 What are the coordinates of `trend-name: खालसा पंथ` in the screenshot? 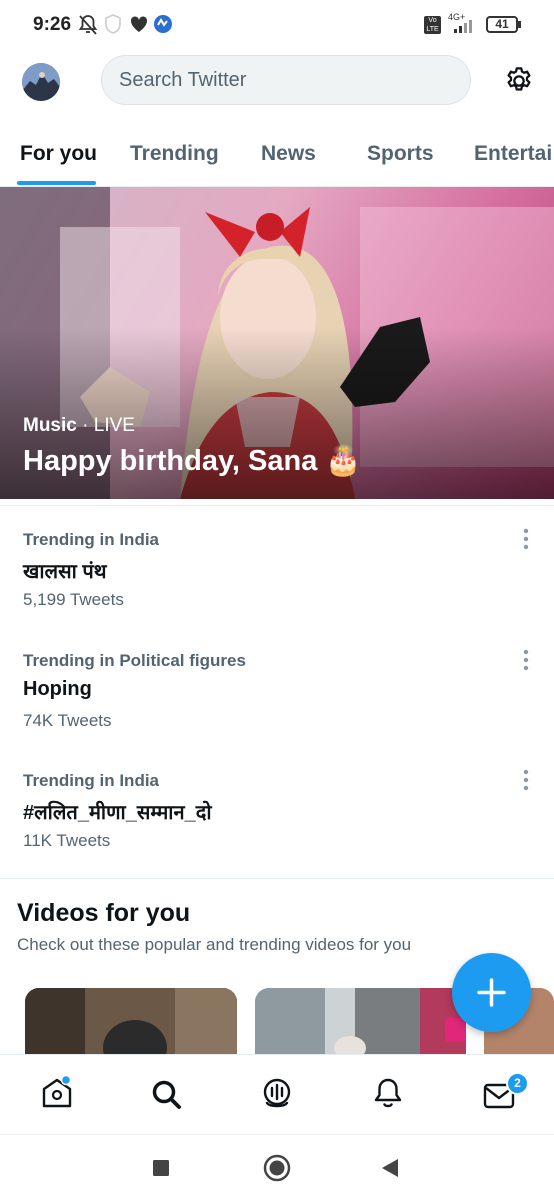 It's located at (65, 572).